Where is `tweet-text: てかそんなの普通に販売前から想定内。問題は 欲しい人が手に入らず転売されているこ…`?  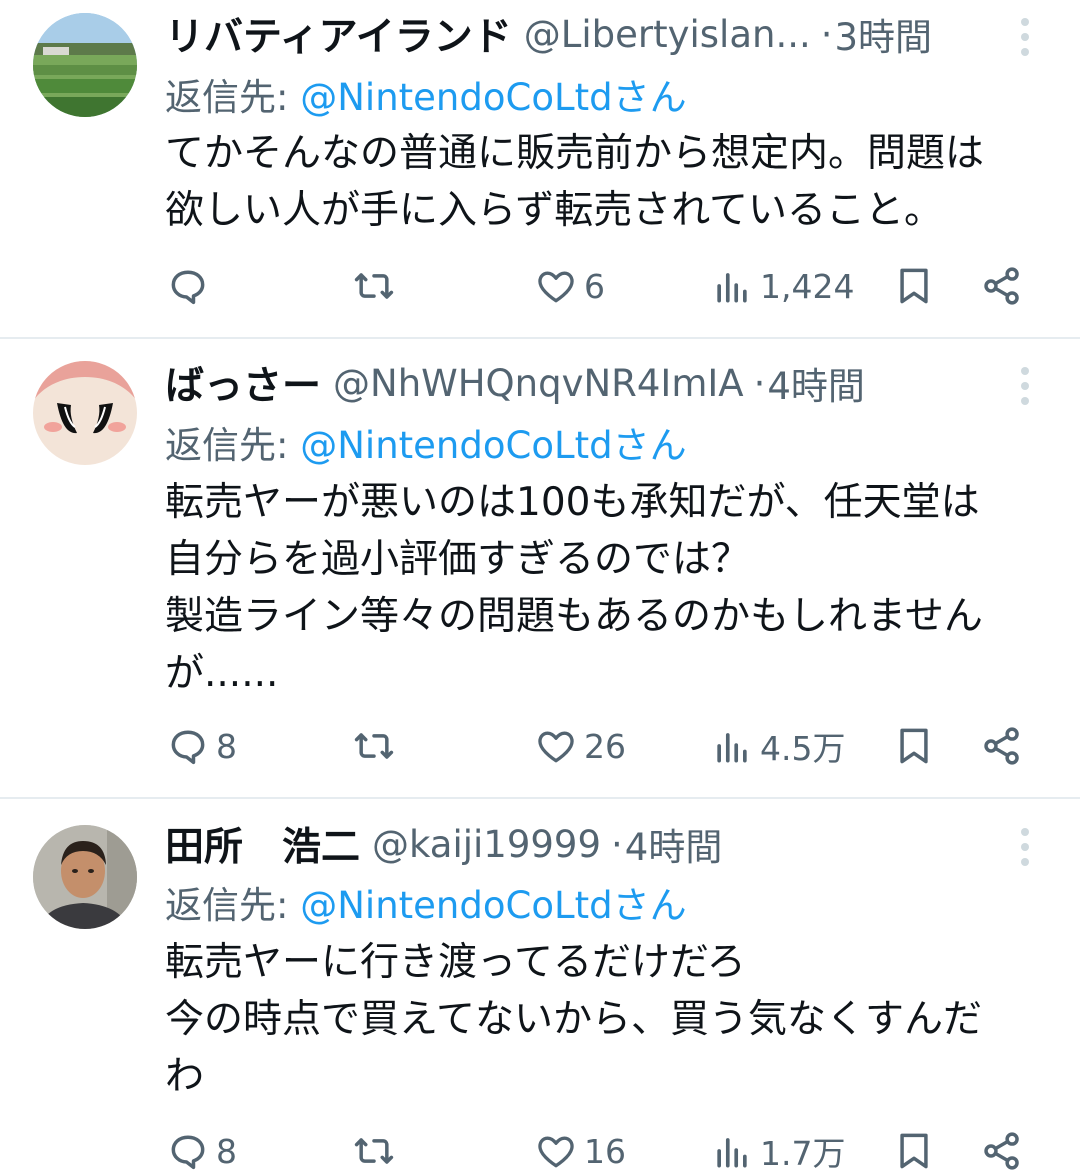
tweet-text: てかそんなの普通に販売前から想定内。問題は 欲しい人が手に入らず転売されているこ… is located at coordinates (607, 182).